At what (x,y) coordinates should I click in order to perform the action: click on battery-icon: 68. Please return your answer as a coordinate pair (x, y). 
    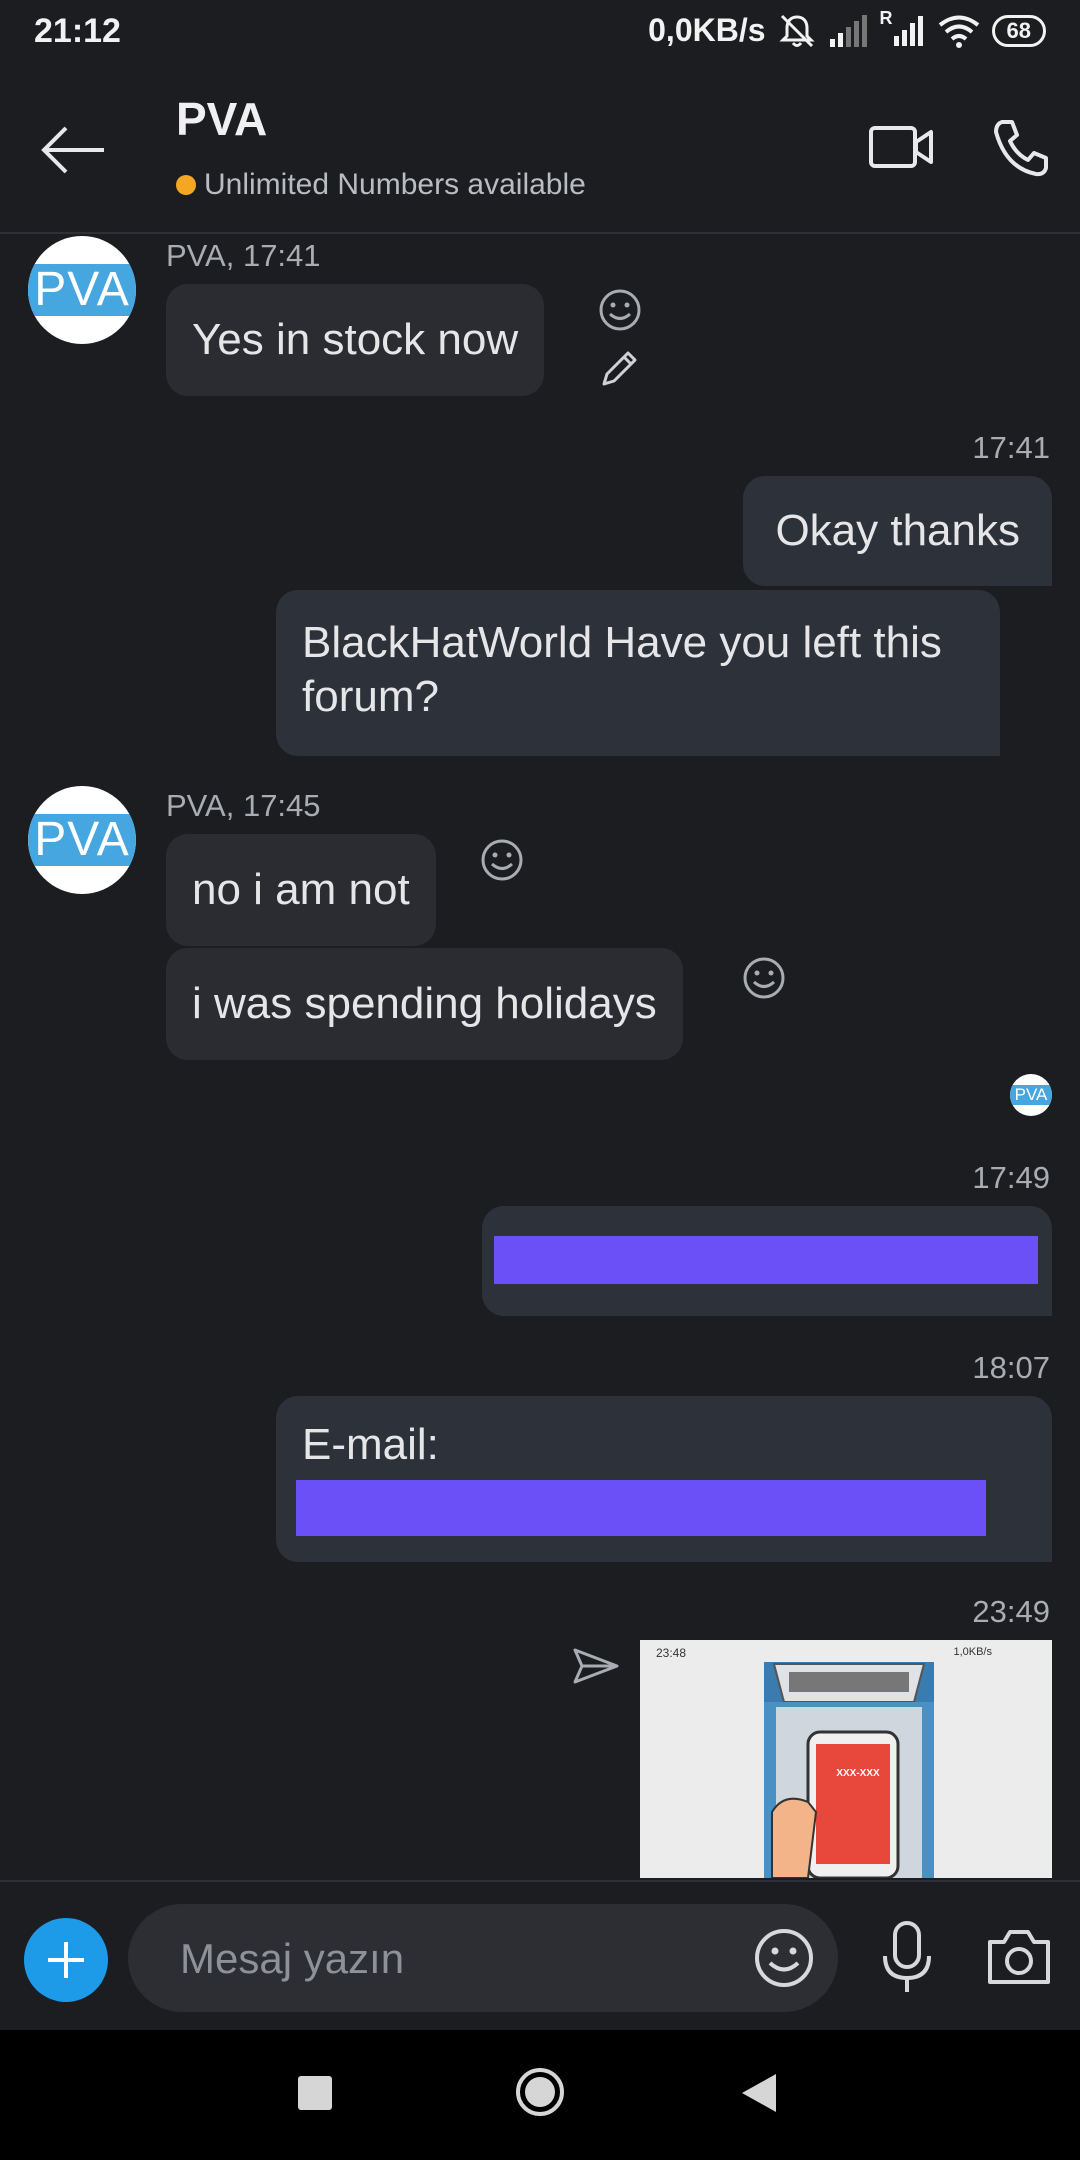
    Looking at the image, I should click on (1018, 30).